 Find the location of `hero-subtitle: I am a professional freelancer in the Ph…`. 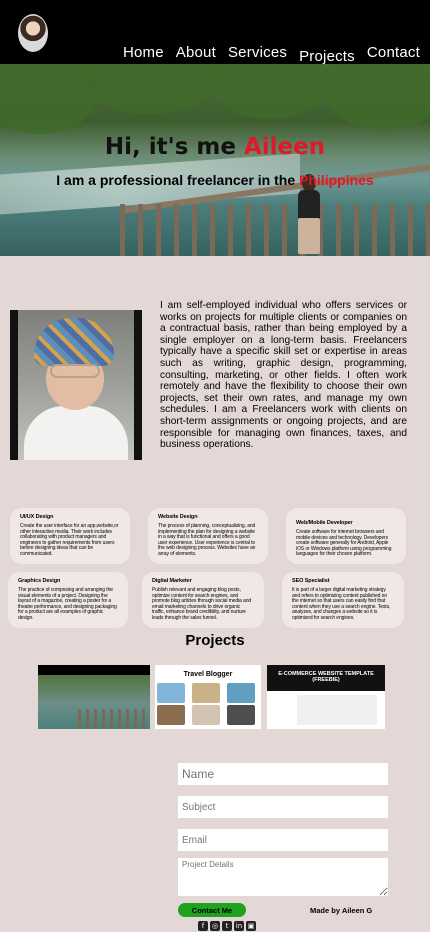

hero-subtitle: I am a professional freelancer in the Ph… is located at coordinates (215, 180).